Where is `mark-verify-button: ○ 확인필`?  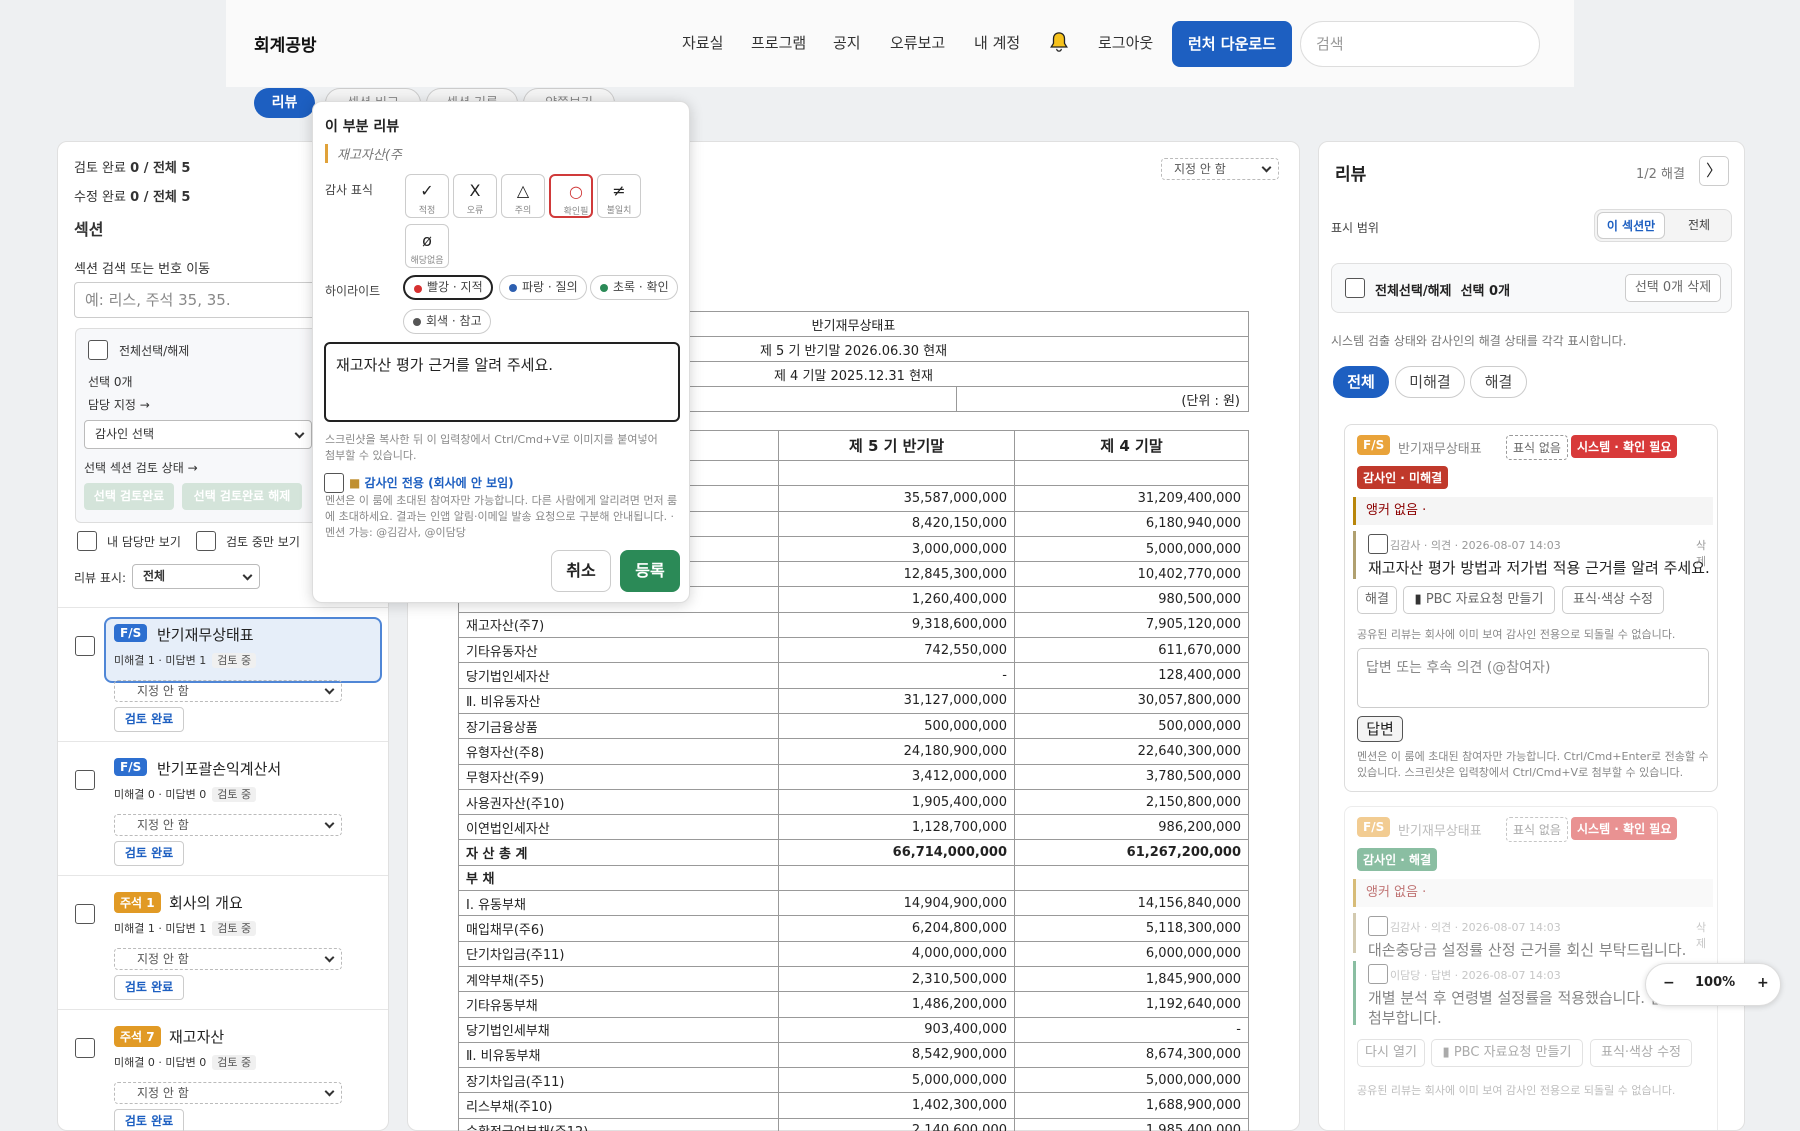
mark-verify-button: ○ 확인필 is located at coordinates (571, 196).